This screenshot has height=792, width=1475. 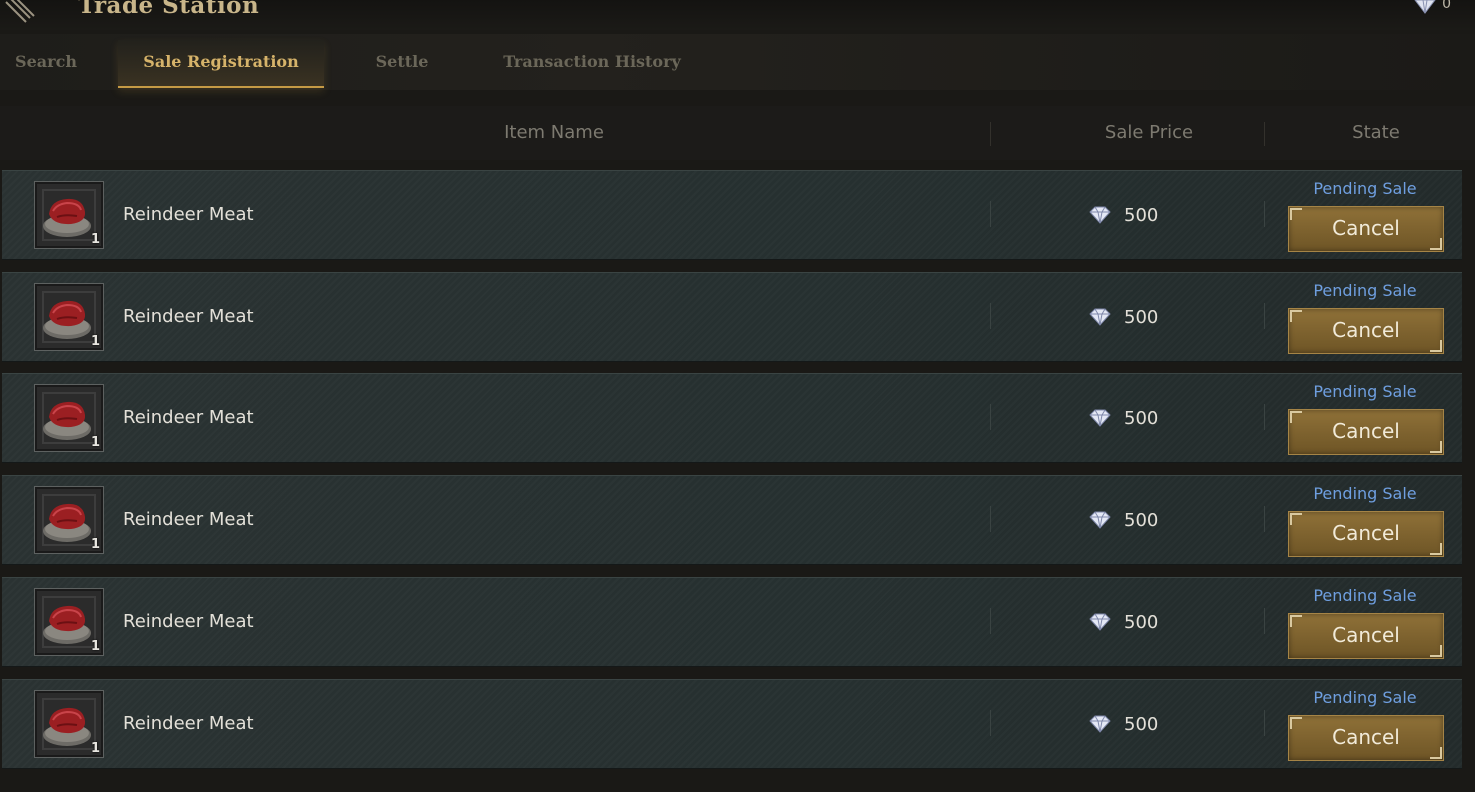 I want to click on column-header-item-name: Item Name, so click(x=554, y=133).